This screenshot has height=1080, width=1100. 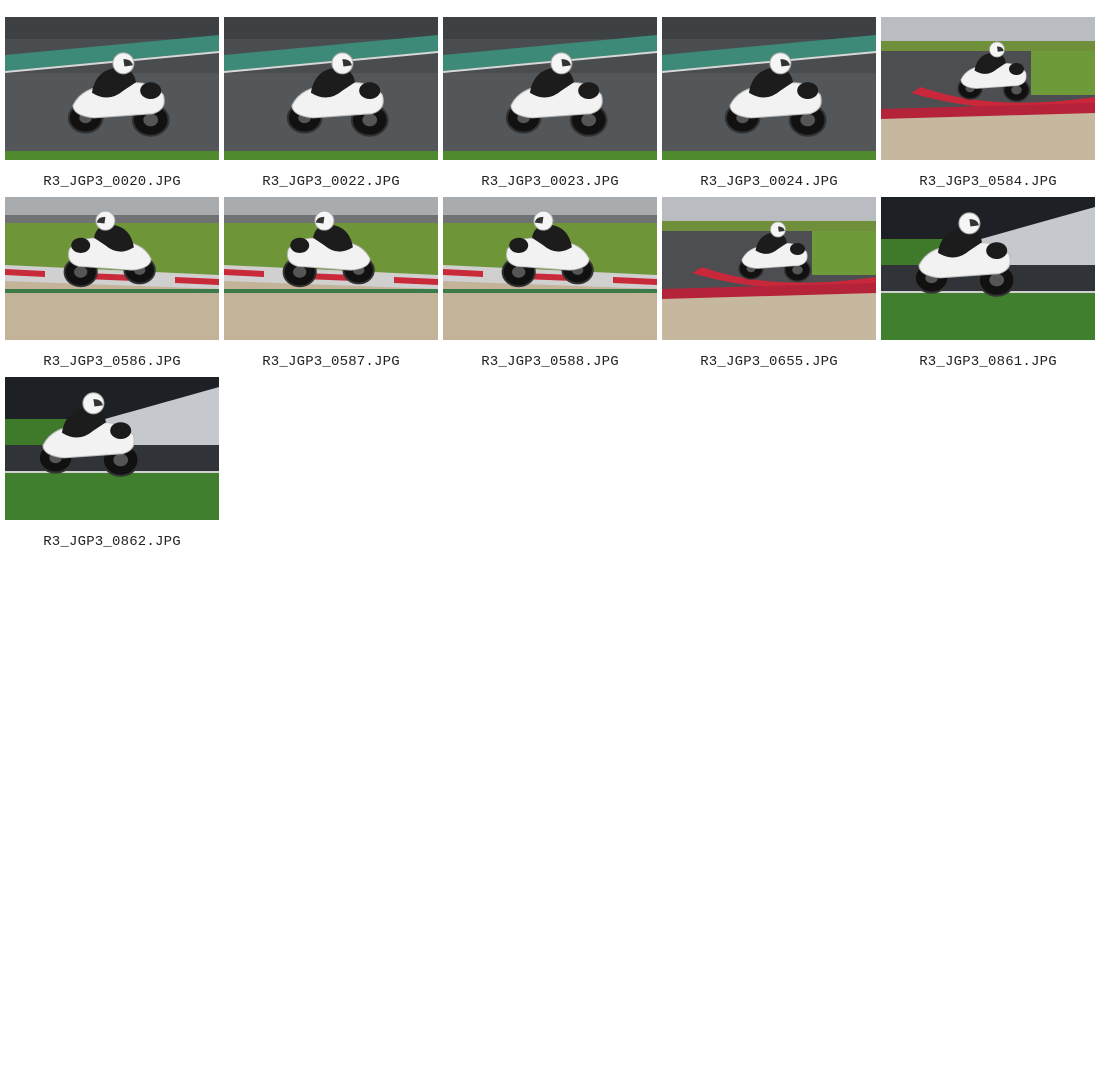 I want to click on gallery-item: R3_JGP3_0655.JPG, so click(x=769, y=287).